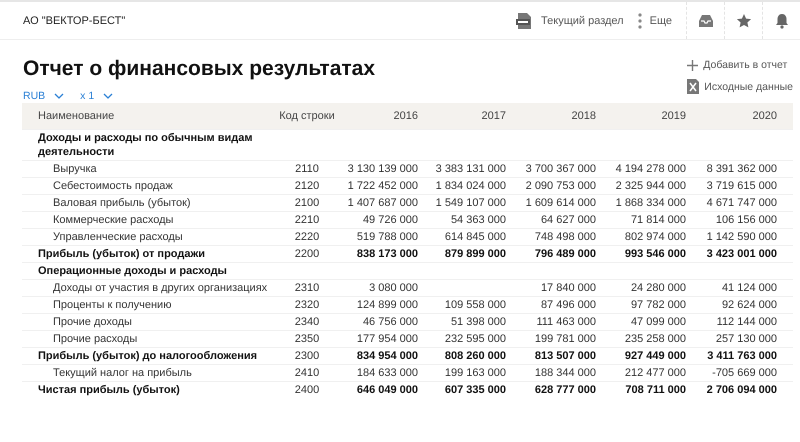 This screenshot has width=800, height=442. I want to click on value-cell: 1 722 452 000, so click(380, 186).